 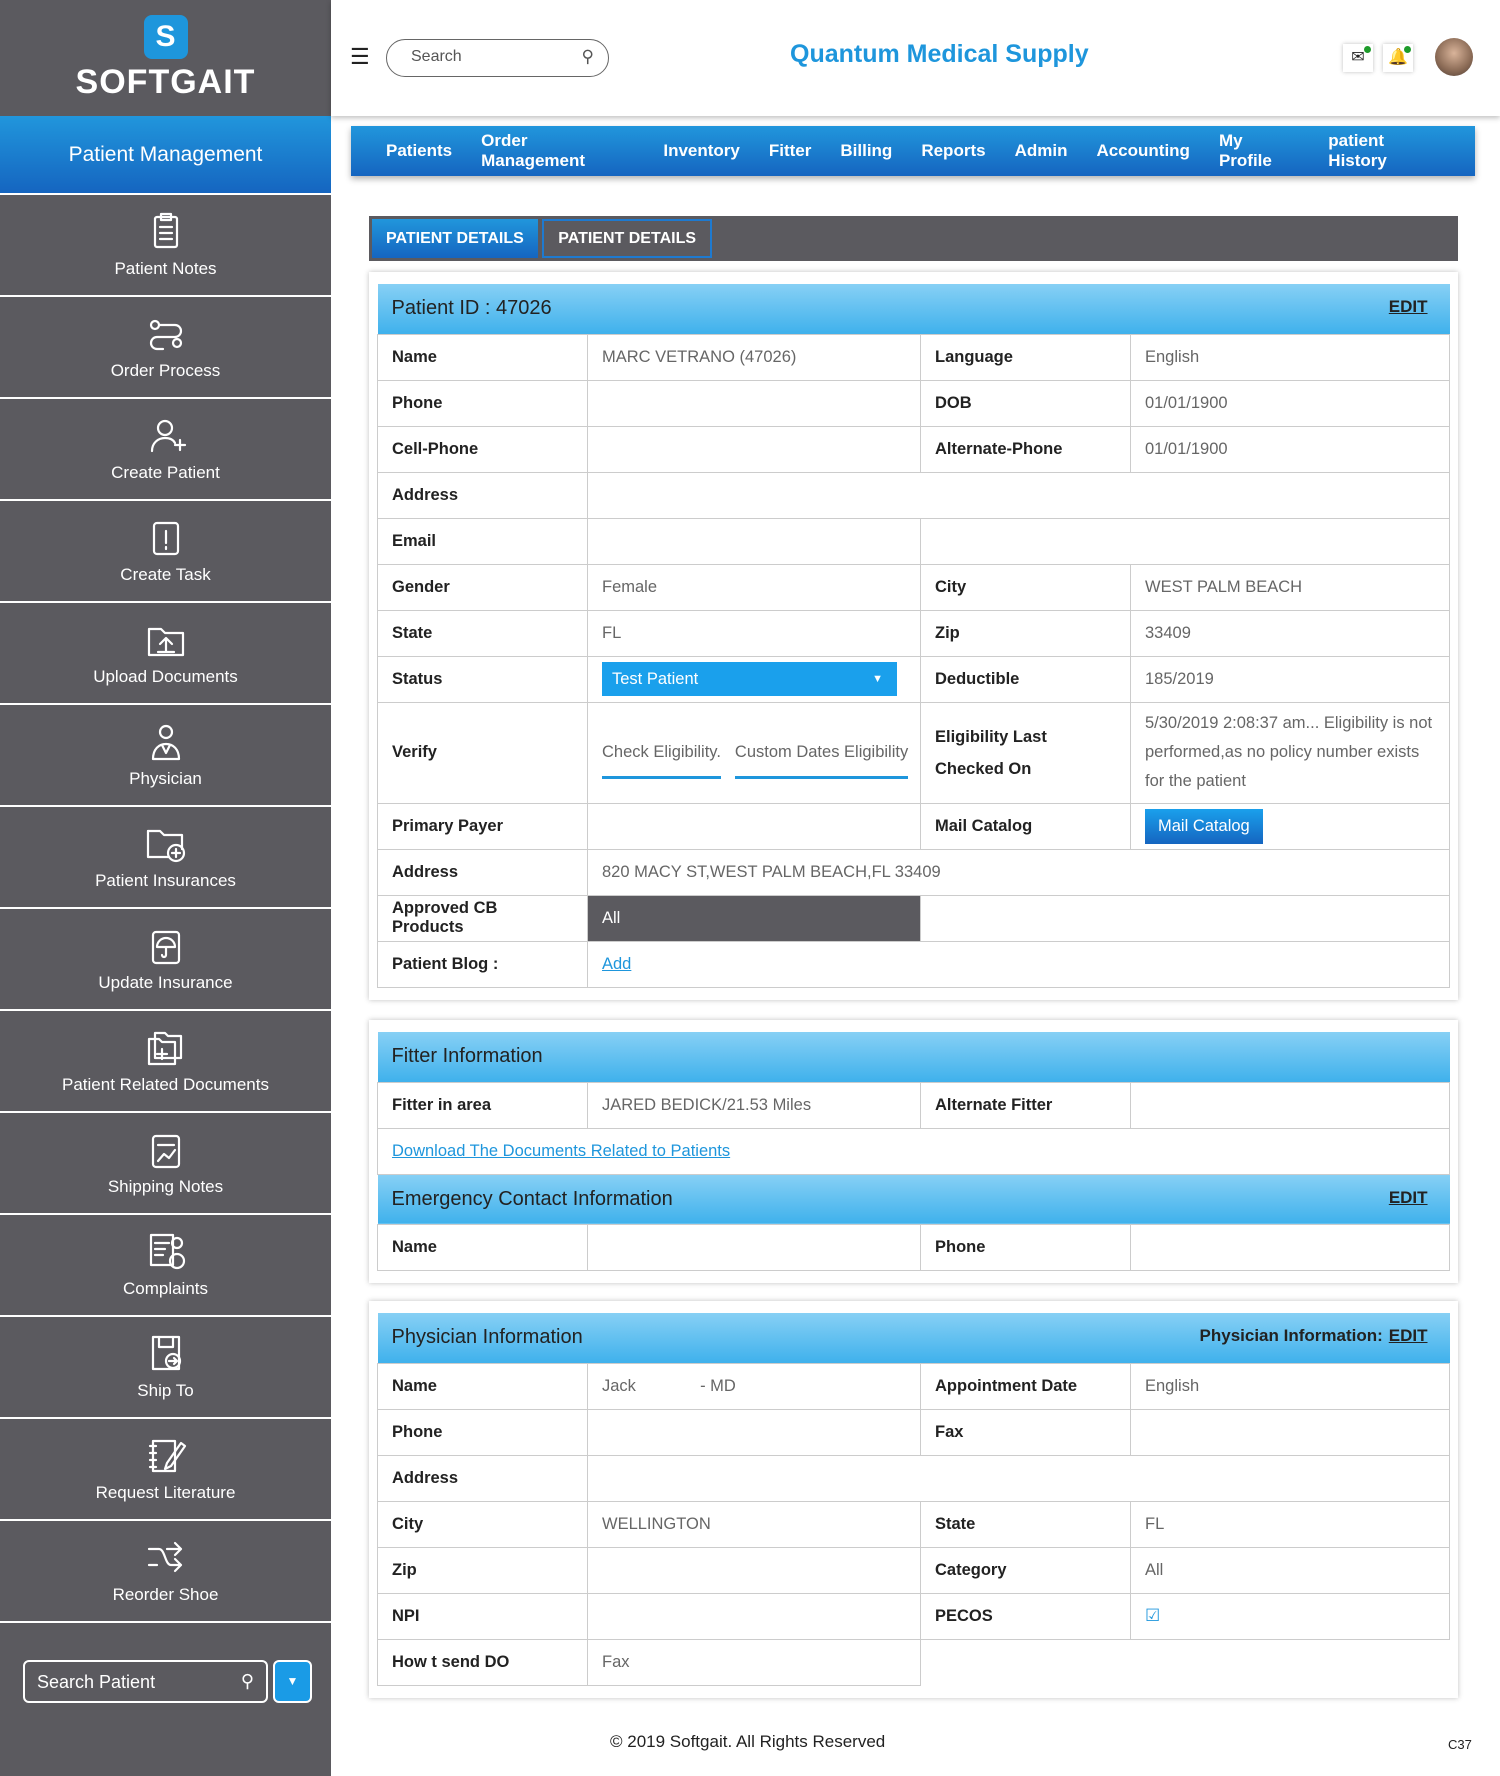 What do you see at coordinates (165, 1164) in the screenshot?
I see `sidebar-item-shipping-notes: Shipping Notes` at bounding box center [165, 1164].